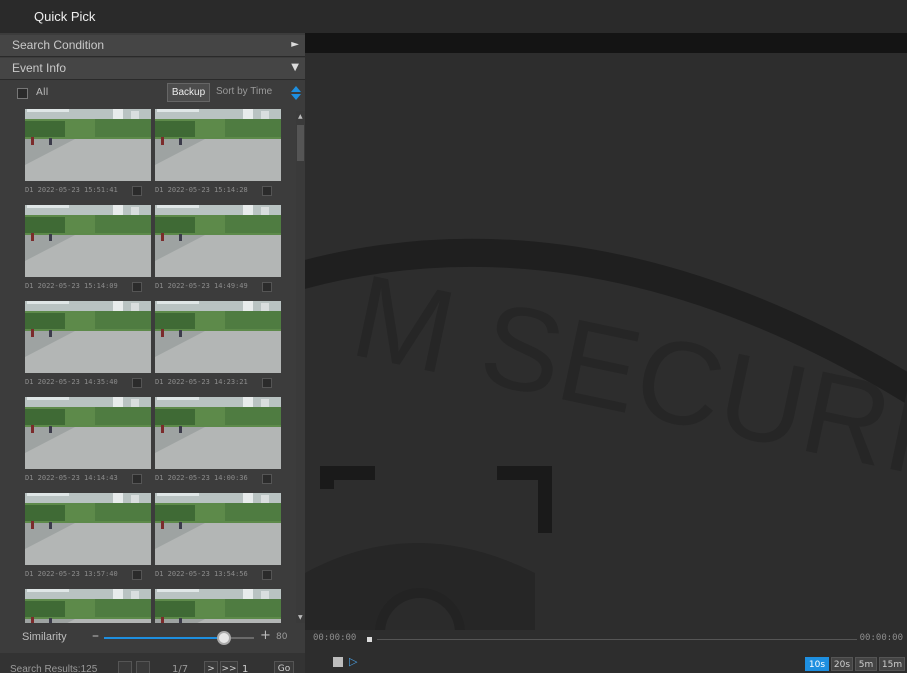  I want to click on go-button: Go, so click(284, 667).